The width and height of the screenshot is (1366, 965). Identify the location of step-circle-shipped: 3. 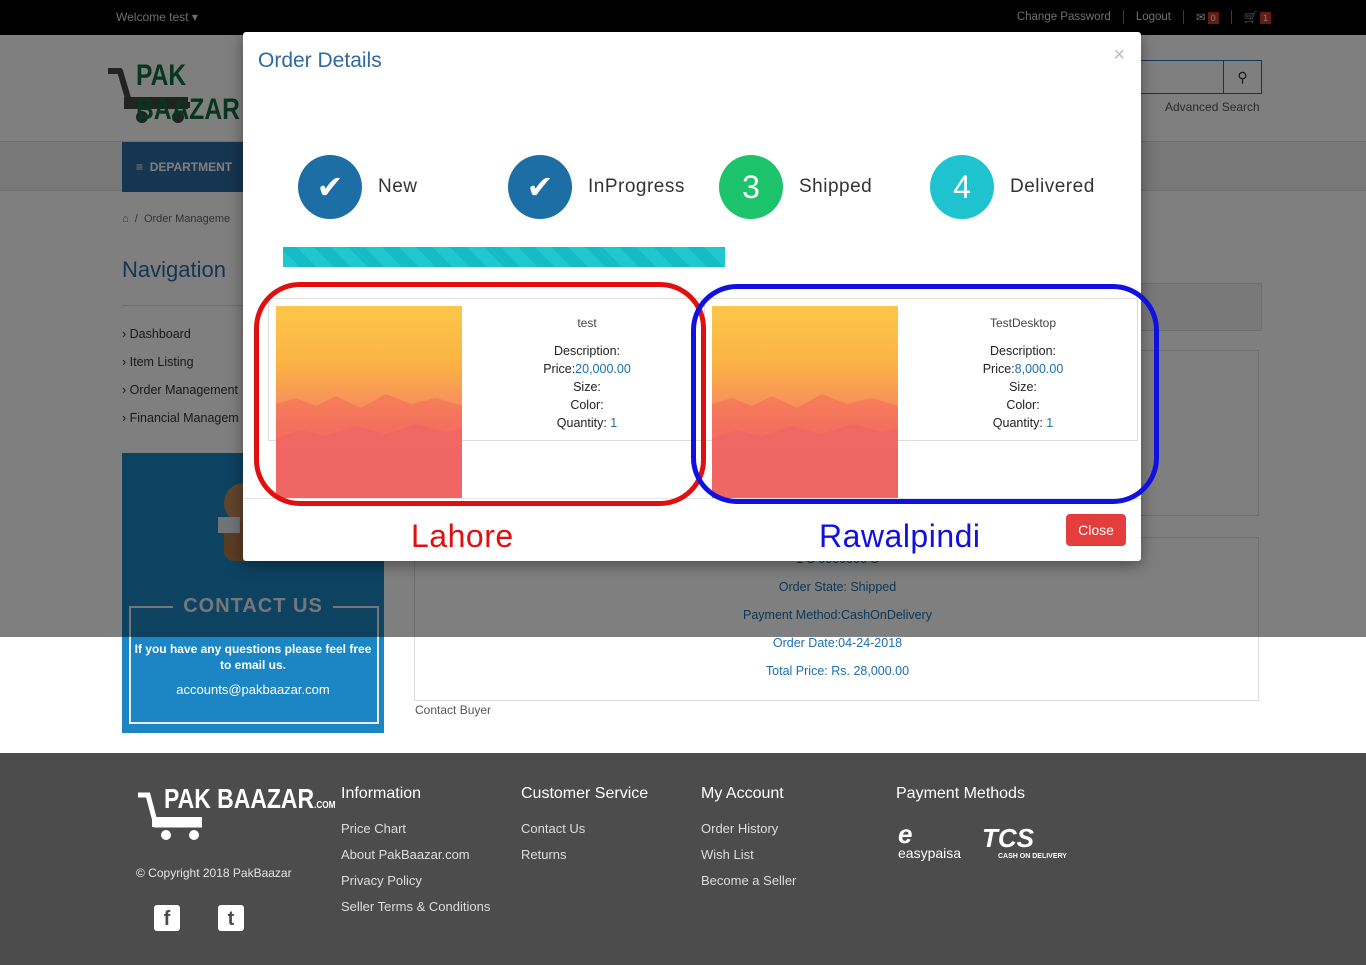
(751, 187).